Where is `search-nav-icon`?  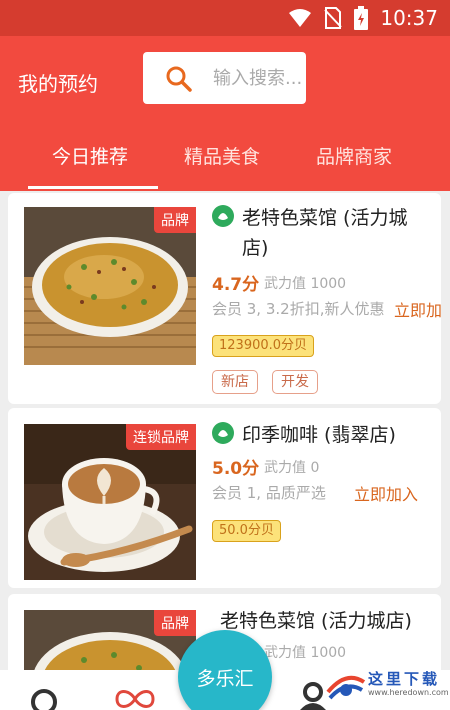 search-nav-icon is located at coordinates (45, 698).